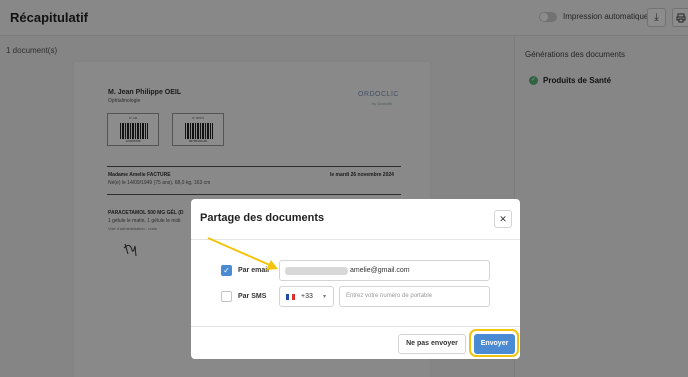  Describe the element at coordinates (432, 344) in the screenshot. I see `cancel-button: Ne pas envoyer` at that location.